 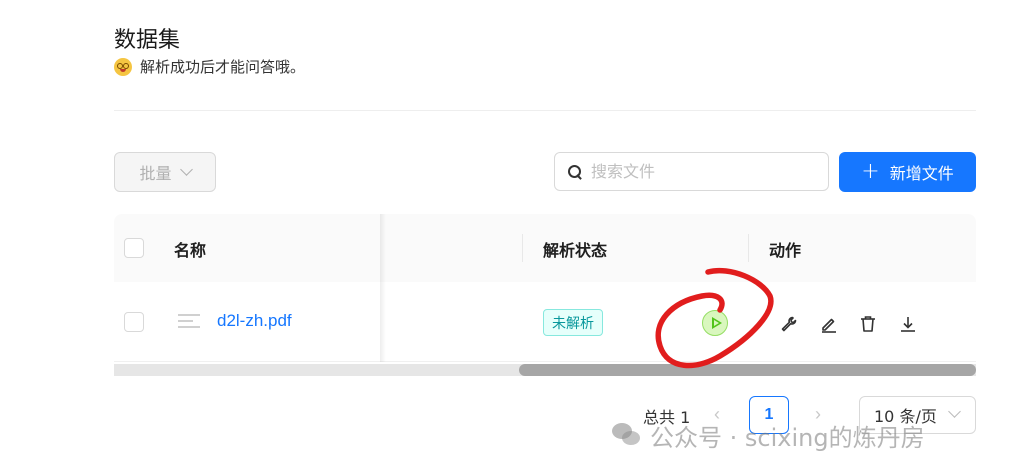 What do you see at coordinates (190, 249) in the screenshot?
I see `column-header-name: 名称` at bounding box center [190, 249].